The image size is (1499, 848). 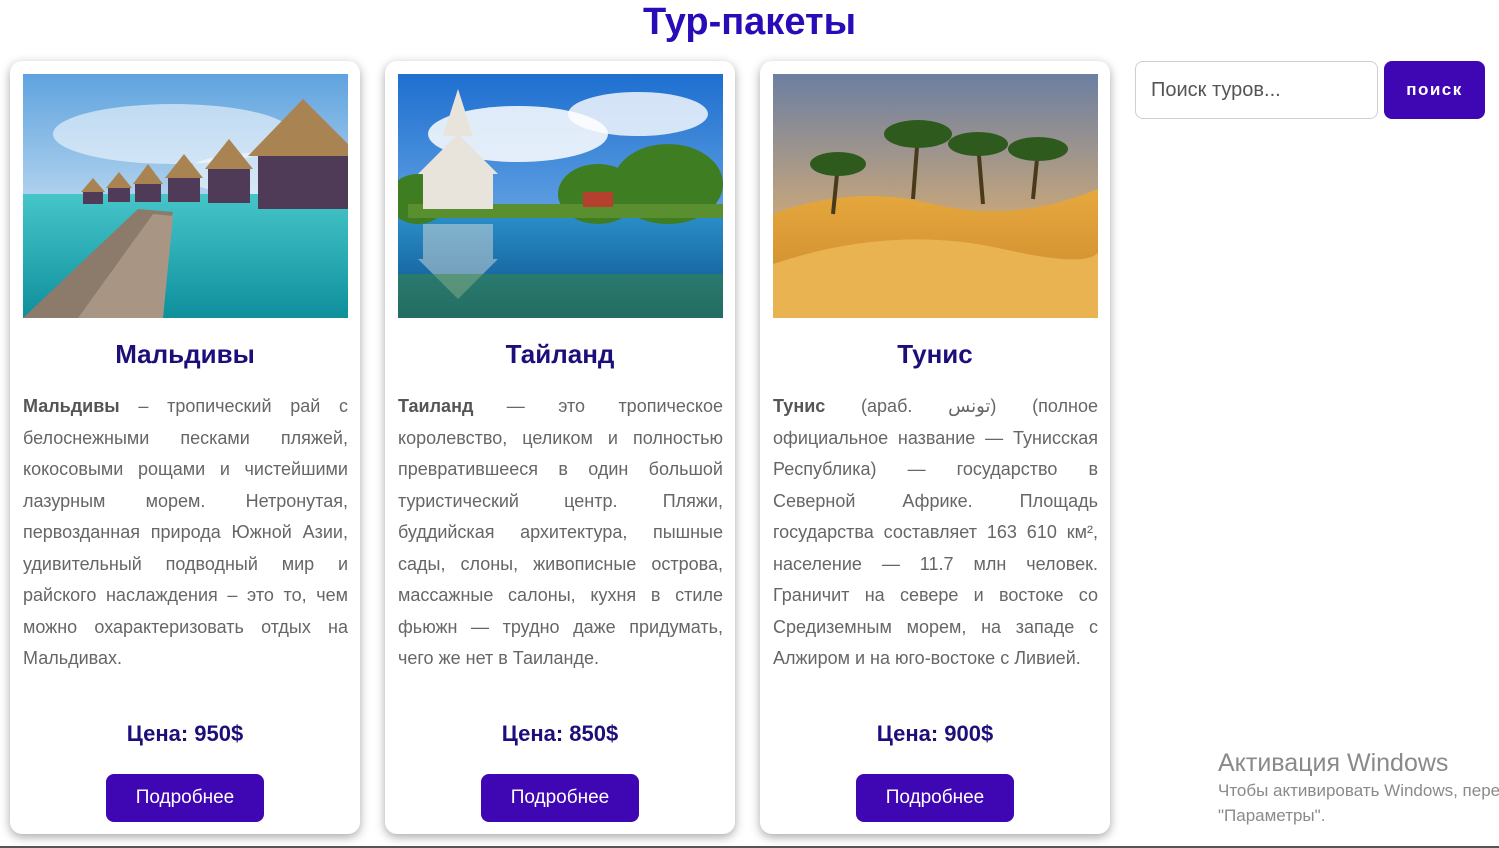 I want to click on tour-title: Мальдивы, so click(x=185, y=354).